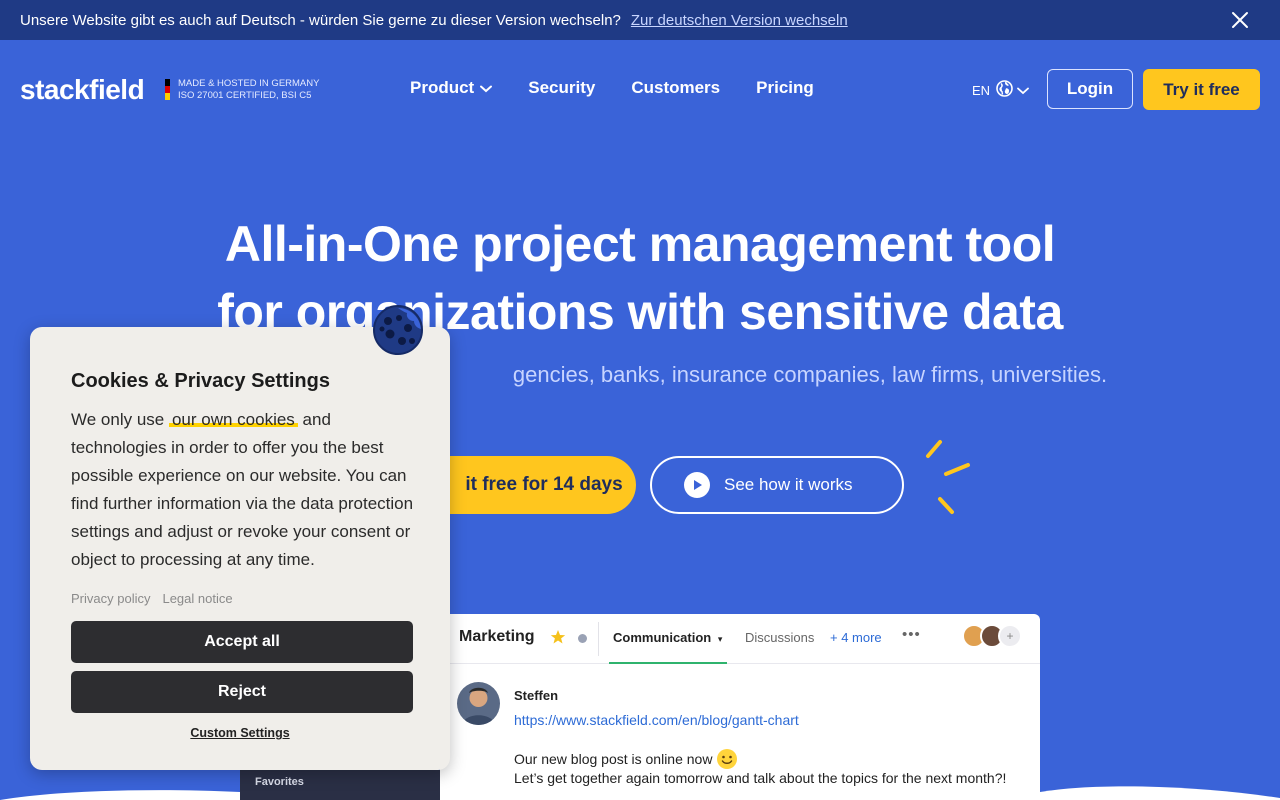 The width and height of the screenshot is (1280, 800). Describe the element at coordinates (442, 87) in the screenshot. I see `nav-product-label: Product` at that location.